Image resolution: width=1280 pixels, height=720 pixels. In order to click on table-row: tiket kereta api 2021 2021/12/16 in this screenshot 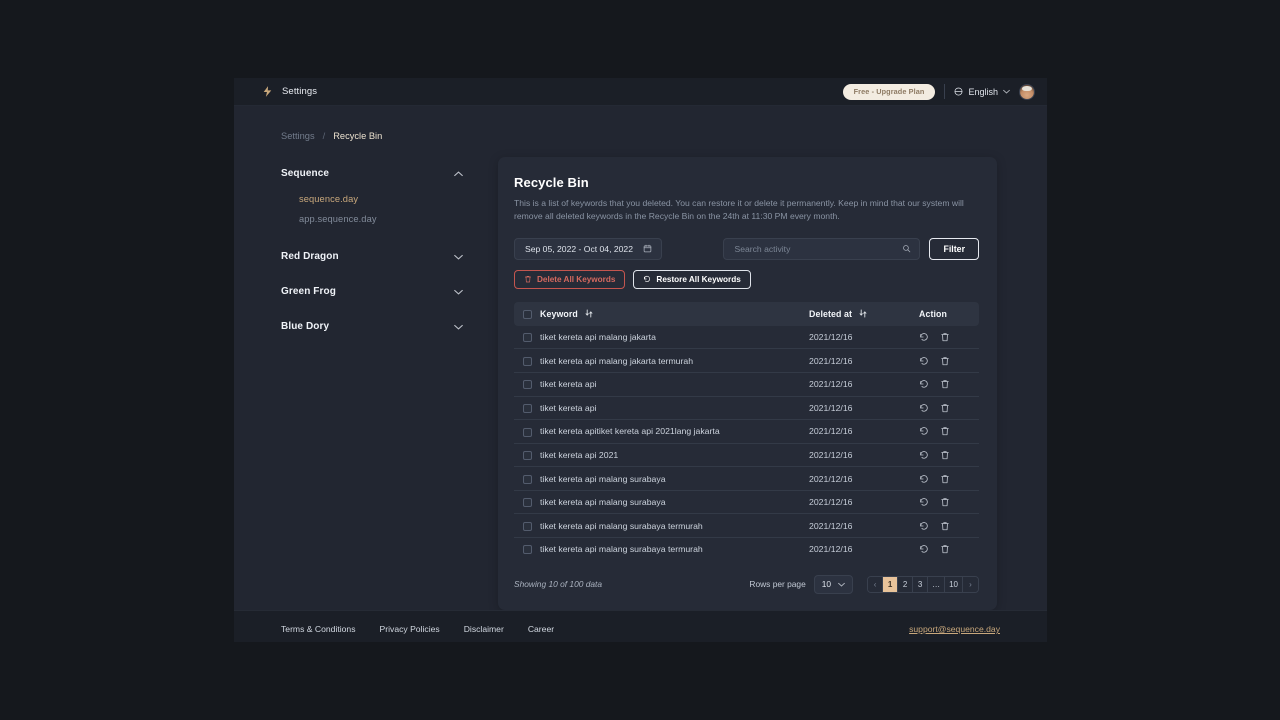, I will do `click(746, 455)`.